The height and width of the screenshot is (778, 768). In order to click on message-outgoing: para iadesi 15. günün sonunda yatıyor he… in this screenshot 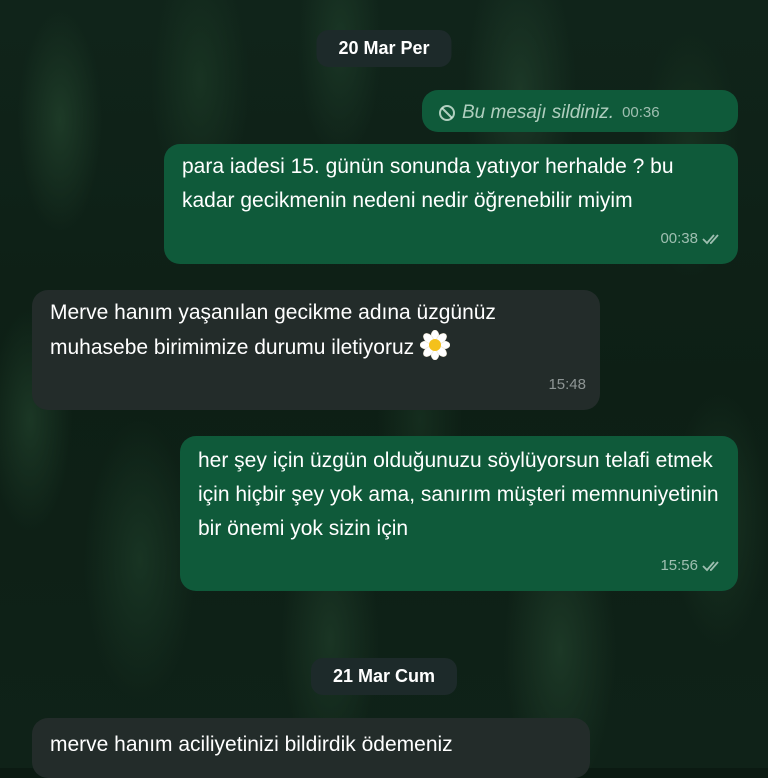, I will do `click(451, 204)`.